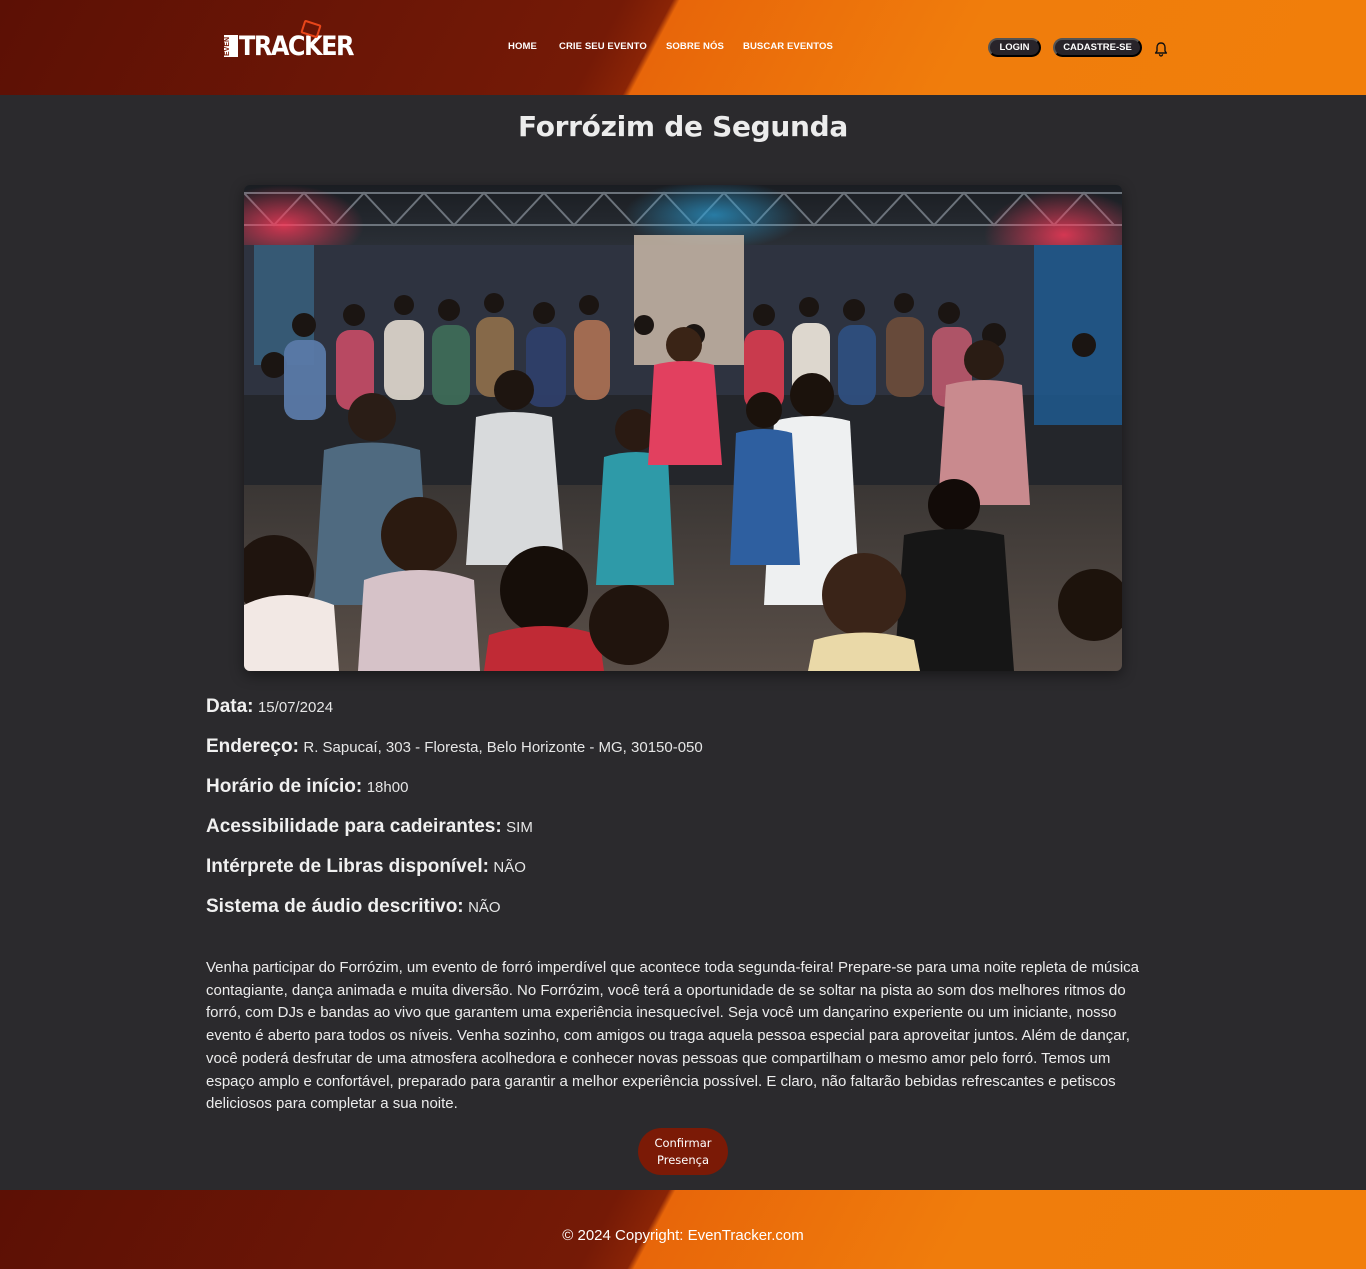  What do you see at coordinates (284, 786) in the screenshot?
I see `detail-label: Horário de início:` at bounding box center [284, 786].